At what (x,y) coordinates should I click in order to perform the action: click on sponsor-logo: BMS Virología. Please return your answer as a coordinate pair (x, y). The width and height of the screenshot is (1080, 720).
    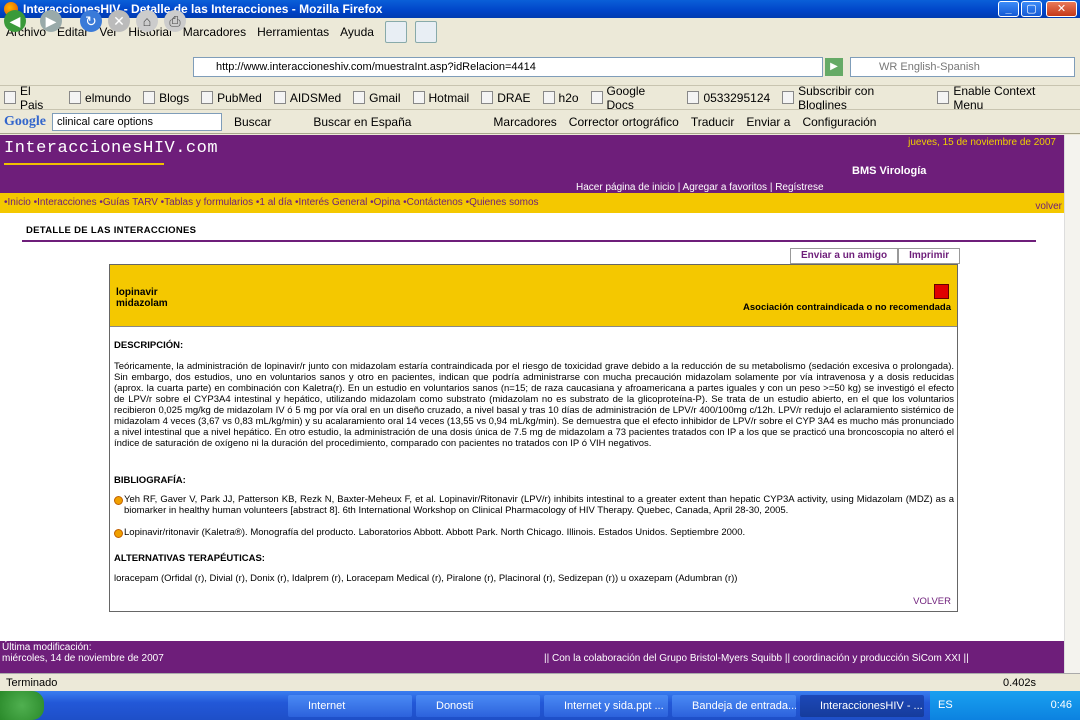
    Looking at the image, I should click on (889, 171).